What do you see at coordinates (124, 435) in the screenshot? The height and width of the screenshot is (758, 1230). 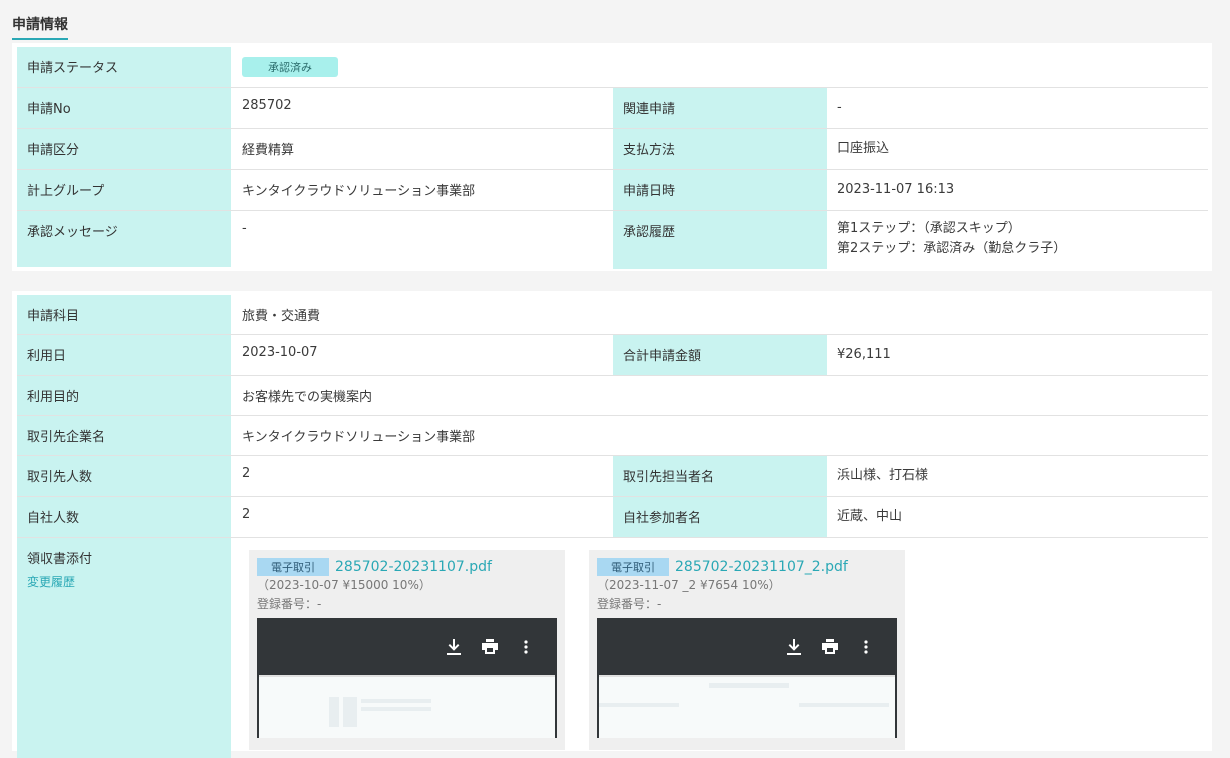 I see `company-label: 取引先企業名` at bounding box center [124, 435].